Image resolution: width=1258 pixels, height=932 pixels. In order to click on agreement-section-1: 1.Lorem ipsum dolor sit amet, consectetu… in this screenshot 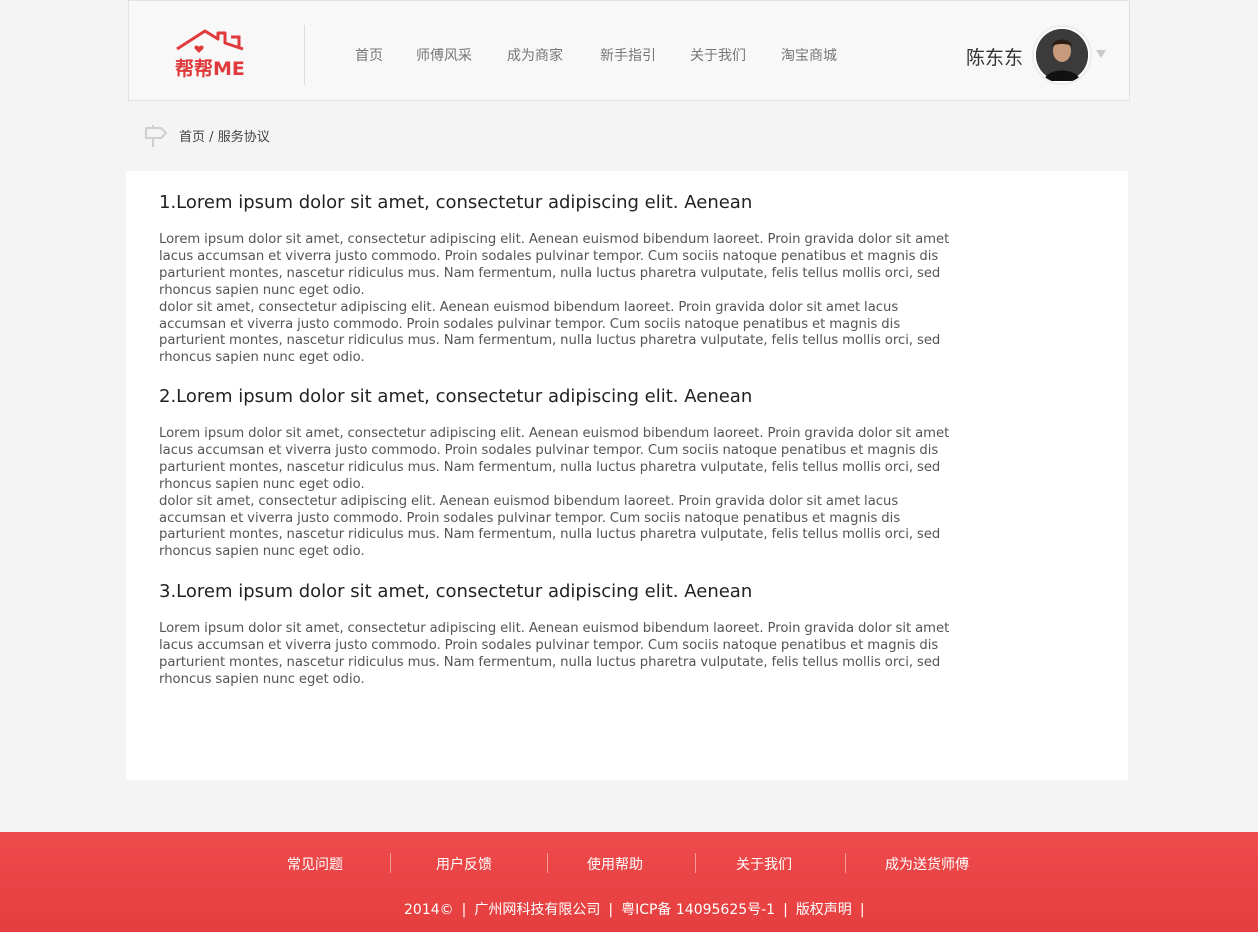, I will do `click(564, 279)`.